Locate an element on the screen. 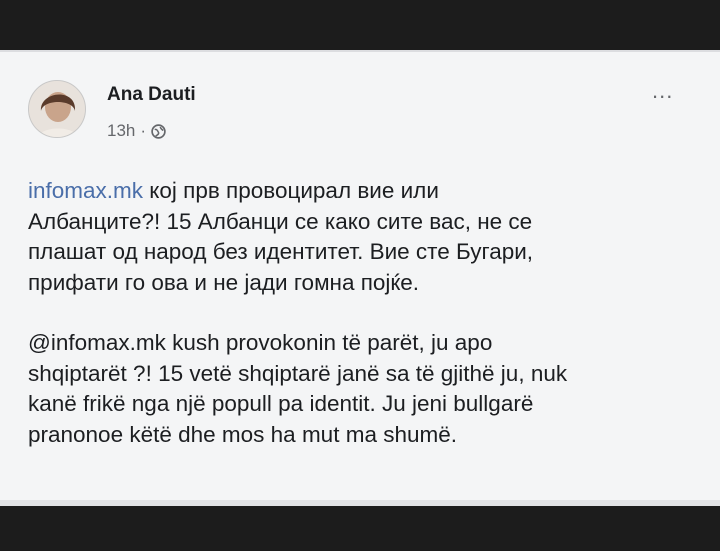 The width and height of the screenshot is (720, 551). globe-icon is located at coordinates (158, 131).